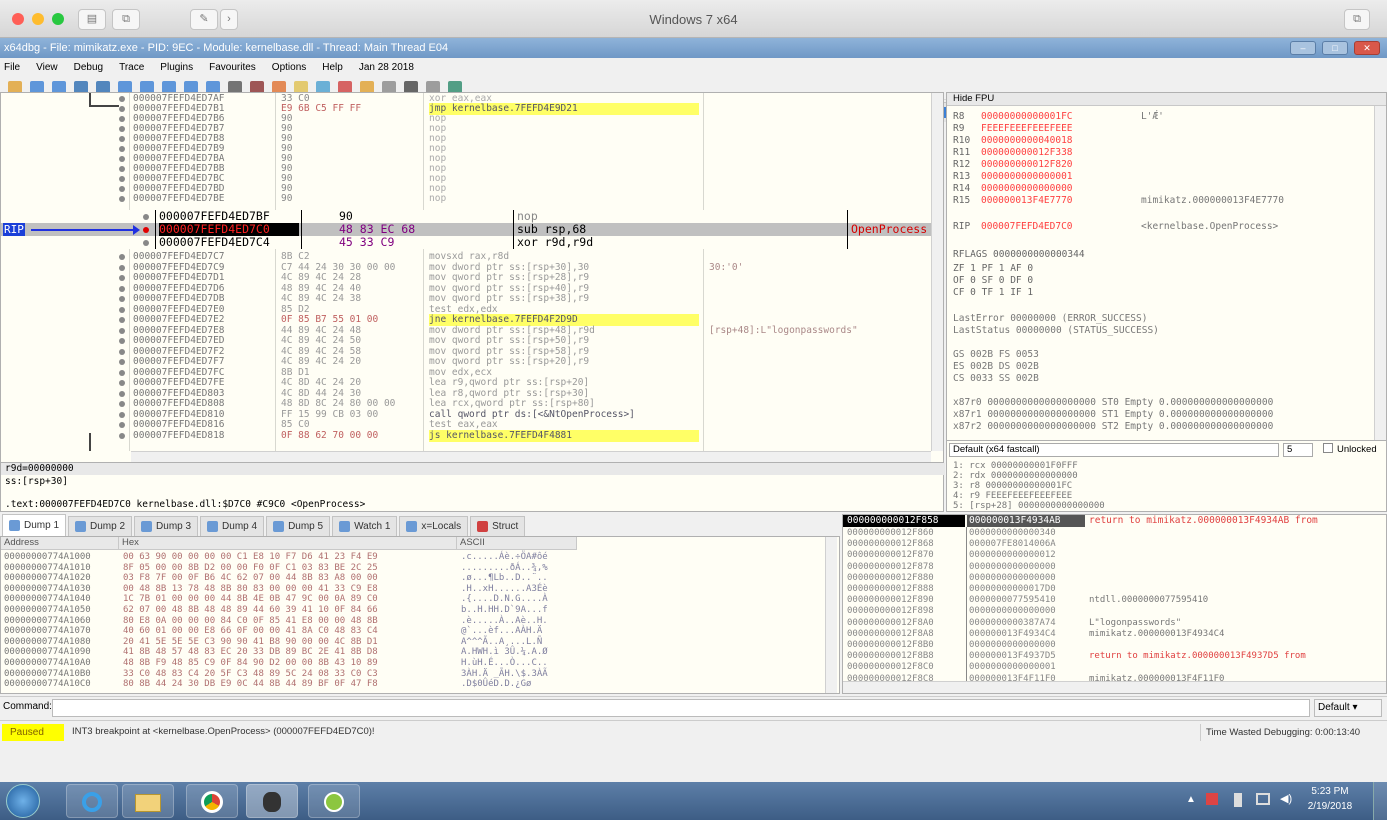  What do you see at coordinates (1015, 476) in the screenshot?
I see `call-argument: 2: rdx 0000000000000000` at bounding box center [1015, 476].